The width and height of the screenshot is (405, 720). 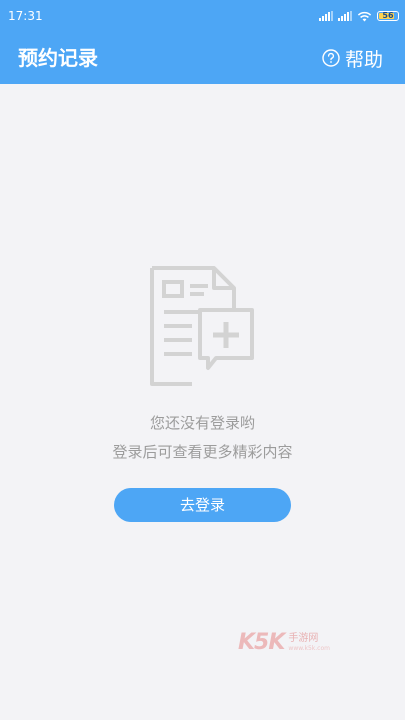 What do you see at coordinates (58, 58) in the screenshot?
I see `page-title: 预约记录` at bounding box center [58, 58].